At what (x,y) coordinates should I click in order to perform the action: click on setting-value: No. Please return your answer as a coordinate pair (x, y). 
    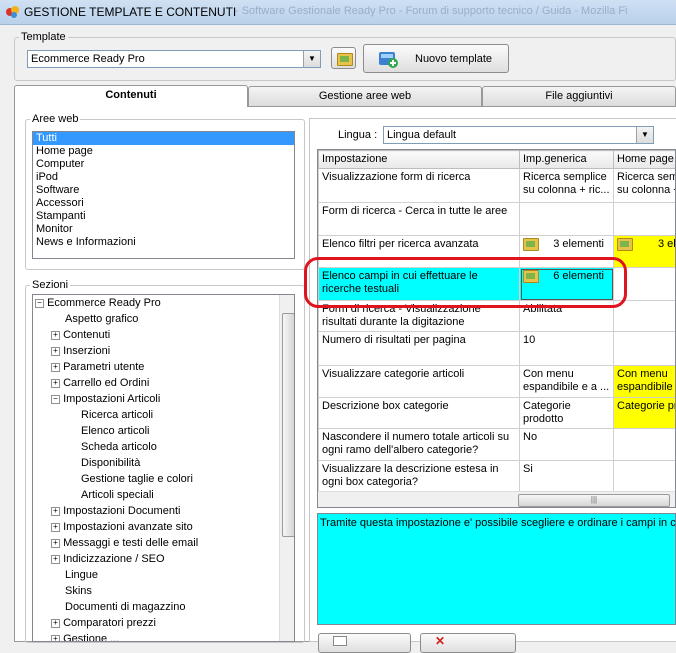
    Looking at the image, I should click on (567, 445).